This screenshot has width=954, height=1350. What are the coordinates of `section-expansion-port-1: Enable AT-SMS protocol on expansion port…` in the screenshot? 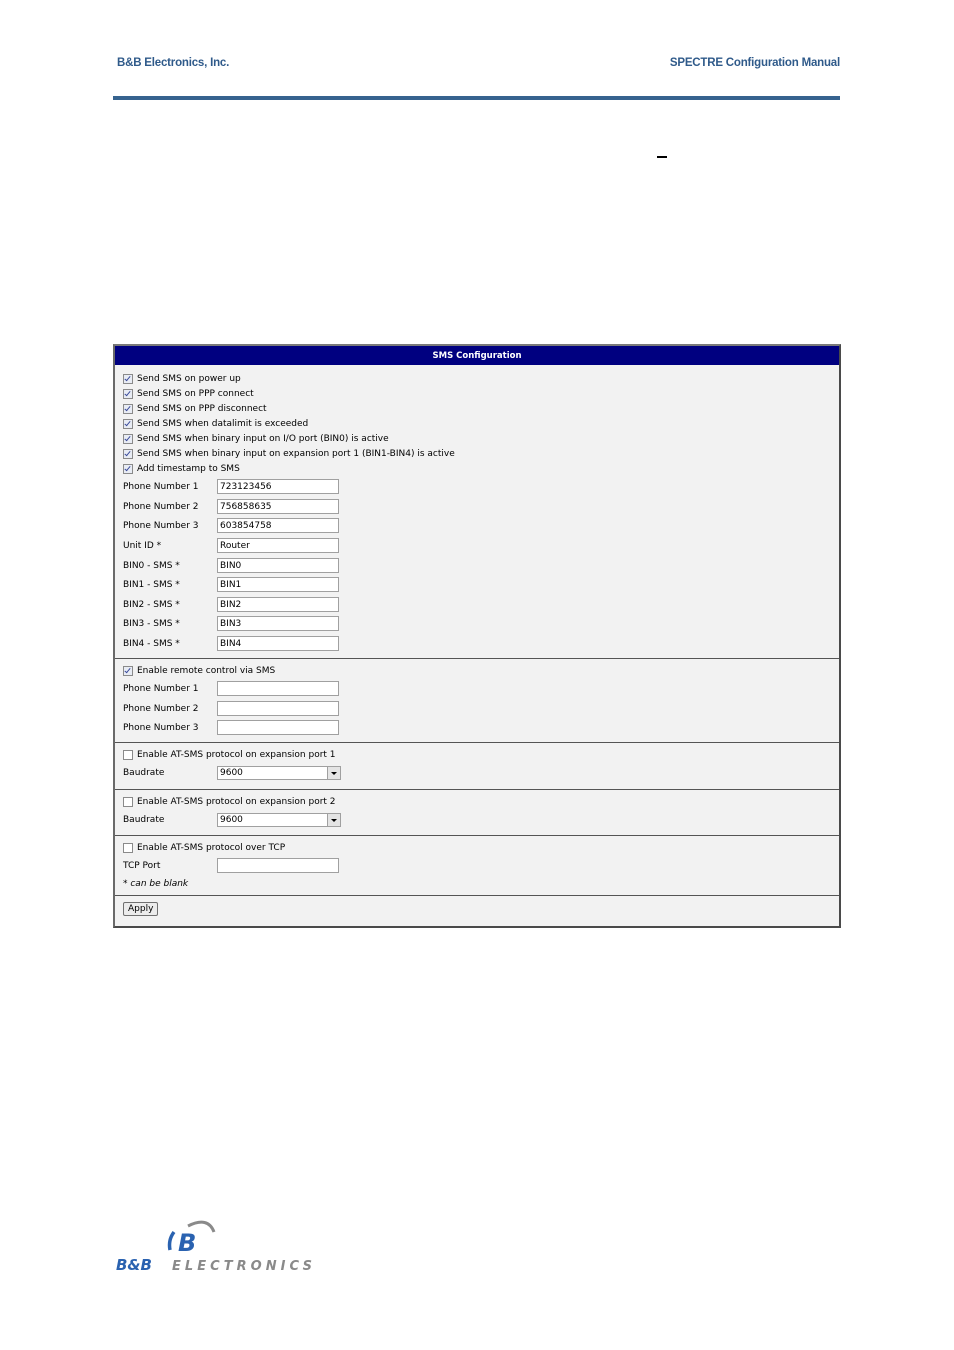 It's located at (477, 766).